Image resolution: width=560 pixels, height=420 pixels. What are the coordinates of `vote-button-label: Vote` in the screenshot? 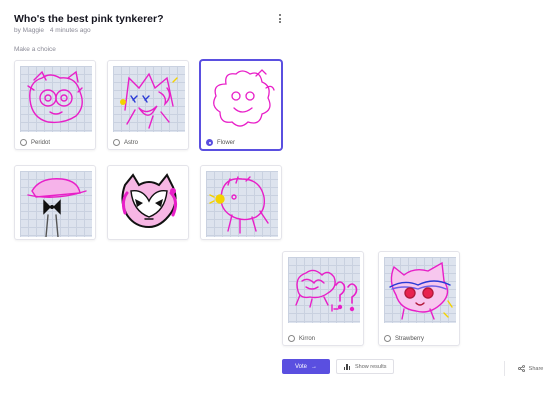 It's located at (300, 366).